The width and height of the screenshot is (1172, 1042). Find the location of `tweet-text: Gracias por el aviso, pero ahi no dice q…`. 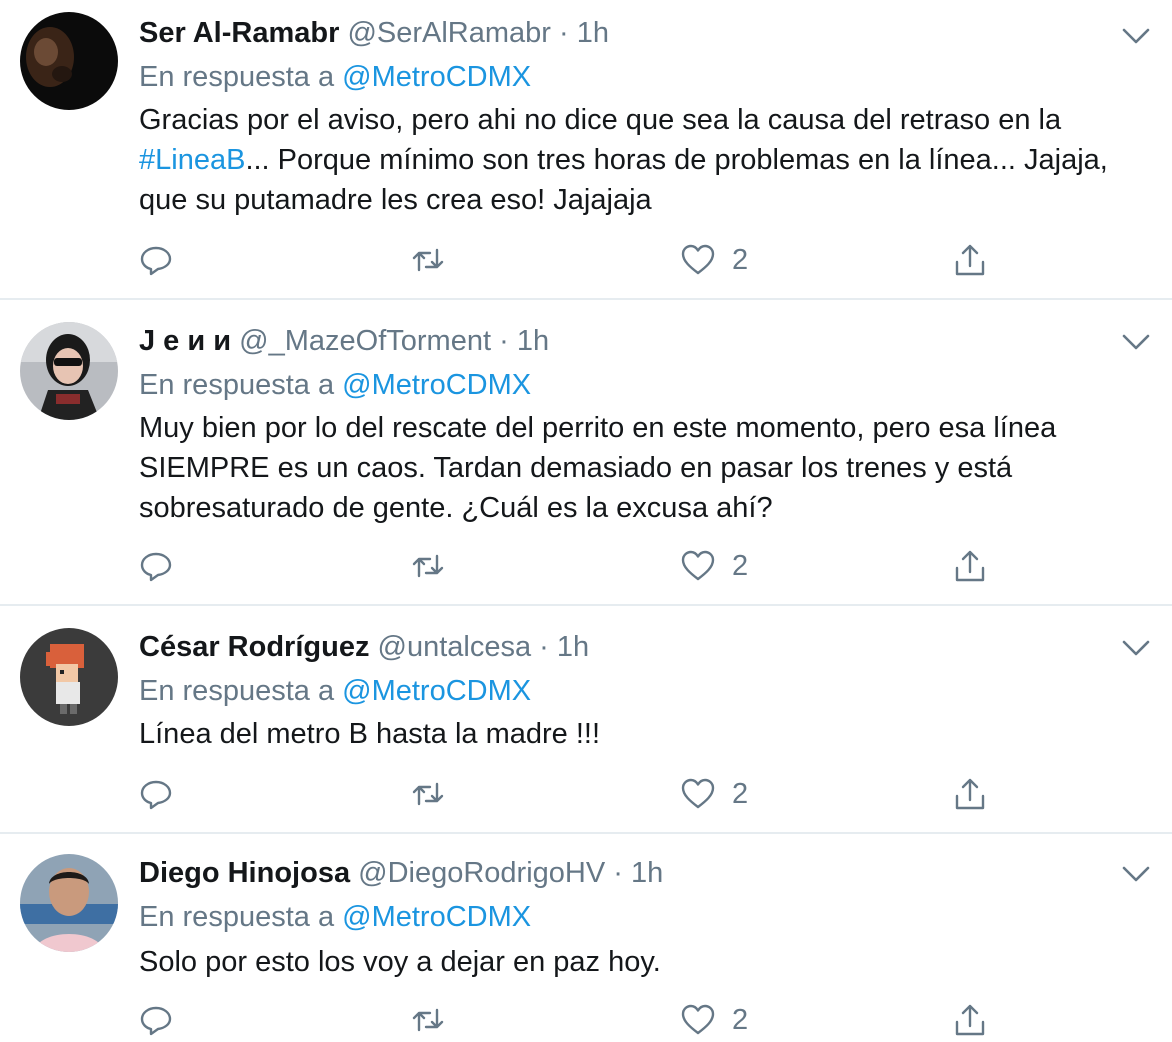

tweet-text: Gracias por el aviso, pero ahi no dice q… is located at coordinates (644, 160).